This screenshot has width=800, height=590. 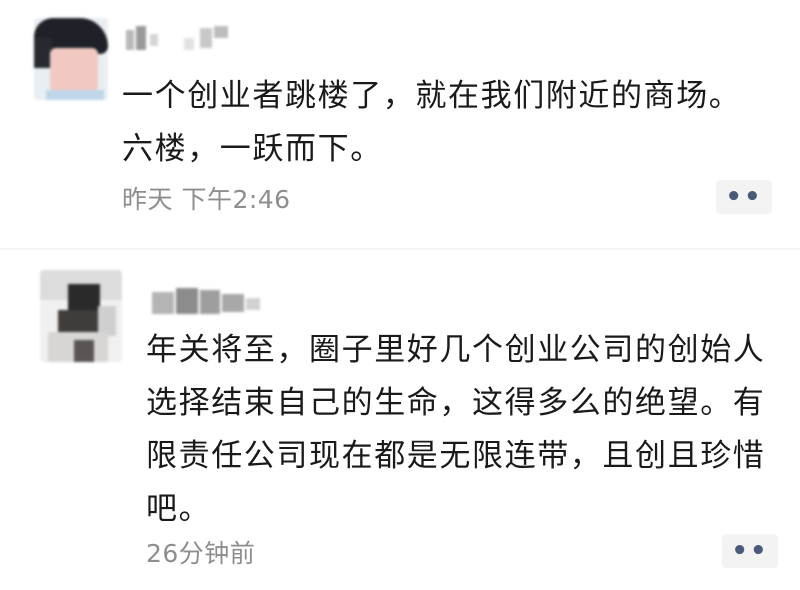 What do you see at coordinates (432, 122) in the screenshot?
I see `post-content: 一个创业者跳楼了，就在我们附近的商场。六楼，一跃而下。` at bounding box center [432, 122].